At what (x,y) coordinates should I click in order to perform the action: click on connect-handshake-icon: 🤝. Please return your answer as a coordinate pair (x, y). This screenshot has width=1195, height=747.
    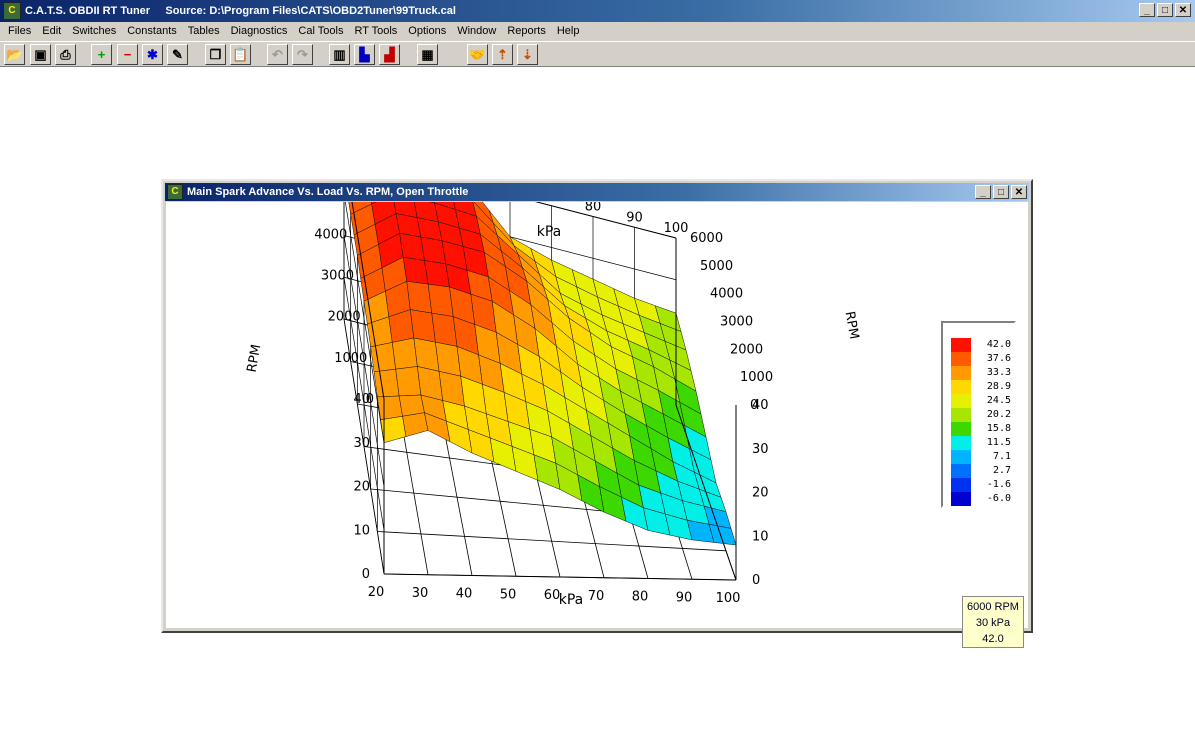
    Looking at the image, I should click on (477, 54).